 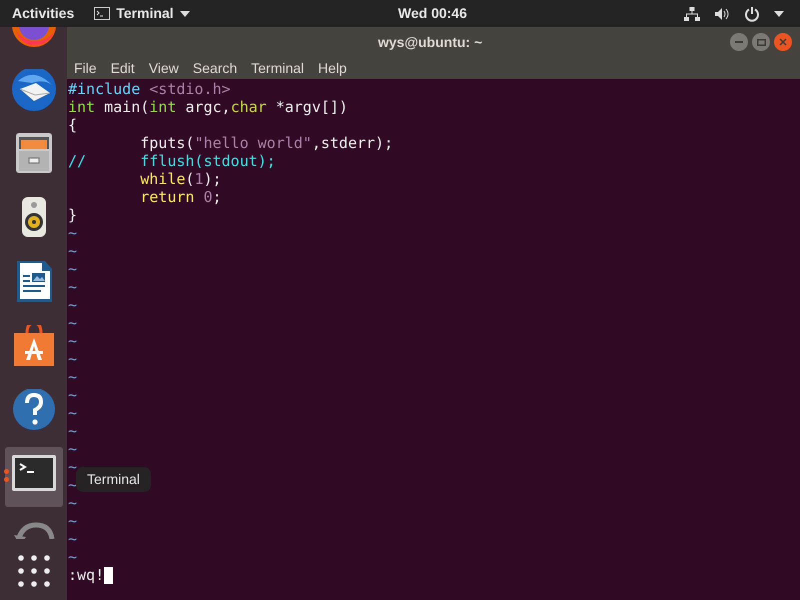 What do you see at coordinates (180, 179) in the screenshot?
I see `code-line: while(1);` at bounding box center [180, 179].